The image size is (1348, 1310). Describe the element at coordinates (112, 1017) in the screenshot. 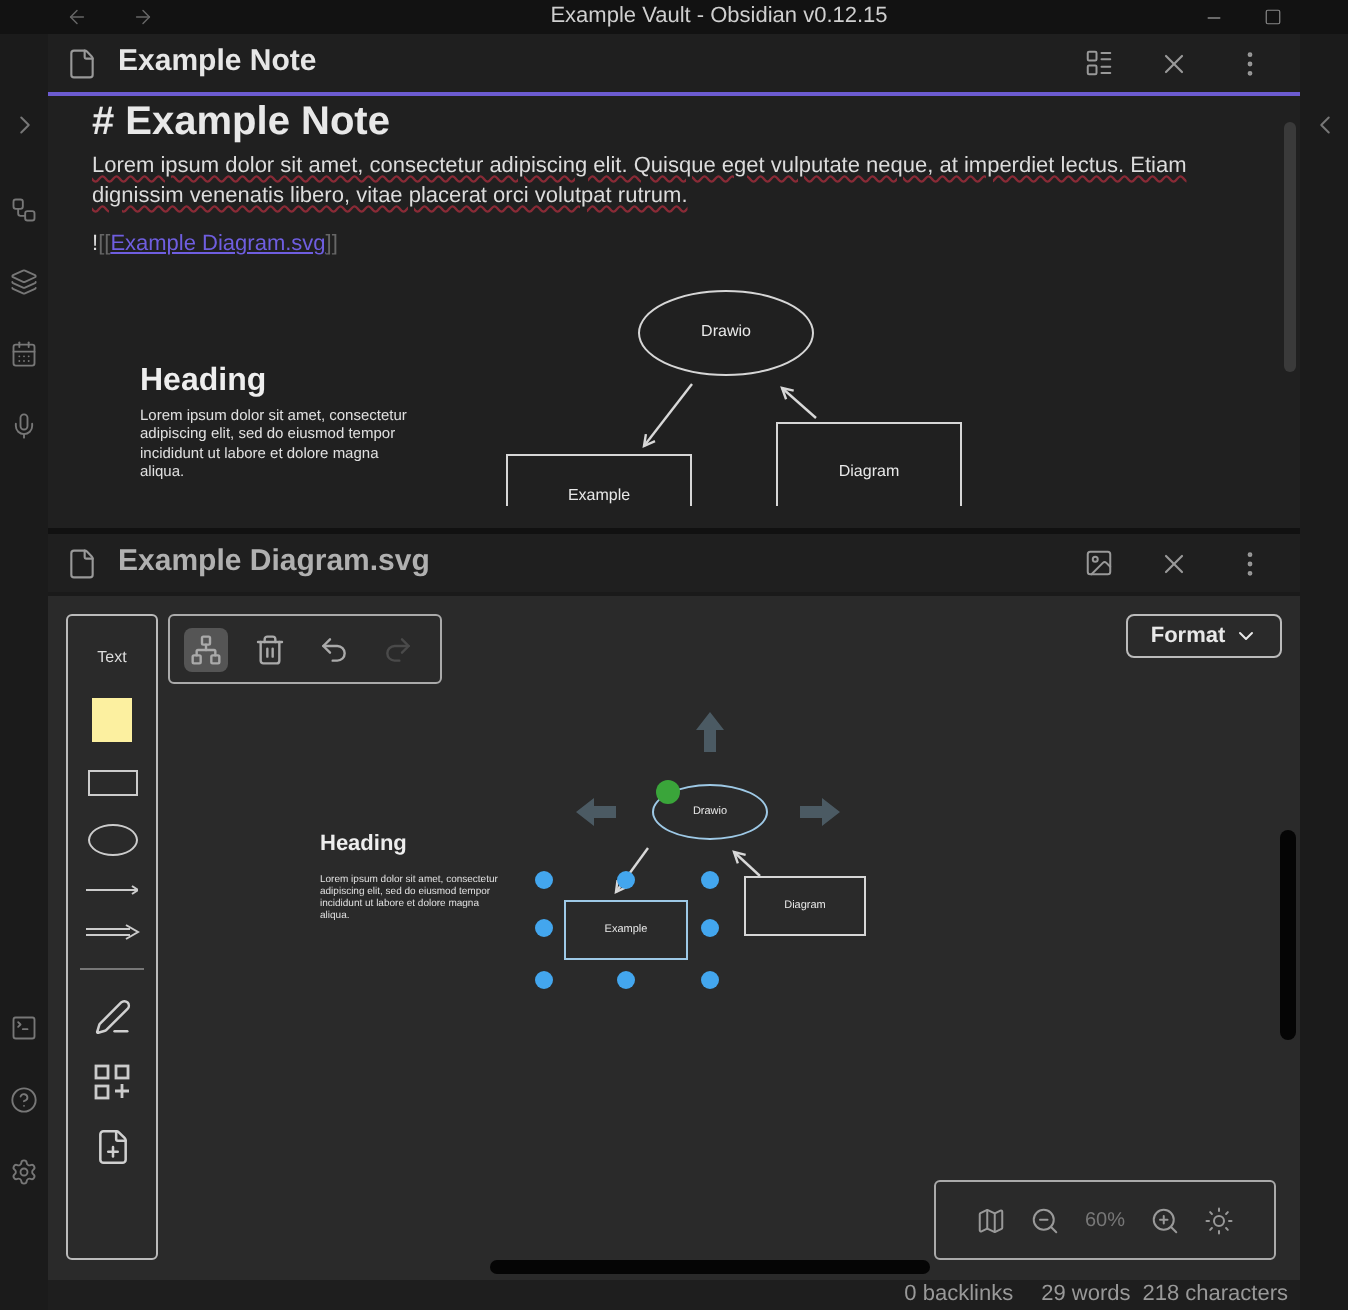

I see `freehand-tool-icon` at that location.